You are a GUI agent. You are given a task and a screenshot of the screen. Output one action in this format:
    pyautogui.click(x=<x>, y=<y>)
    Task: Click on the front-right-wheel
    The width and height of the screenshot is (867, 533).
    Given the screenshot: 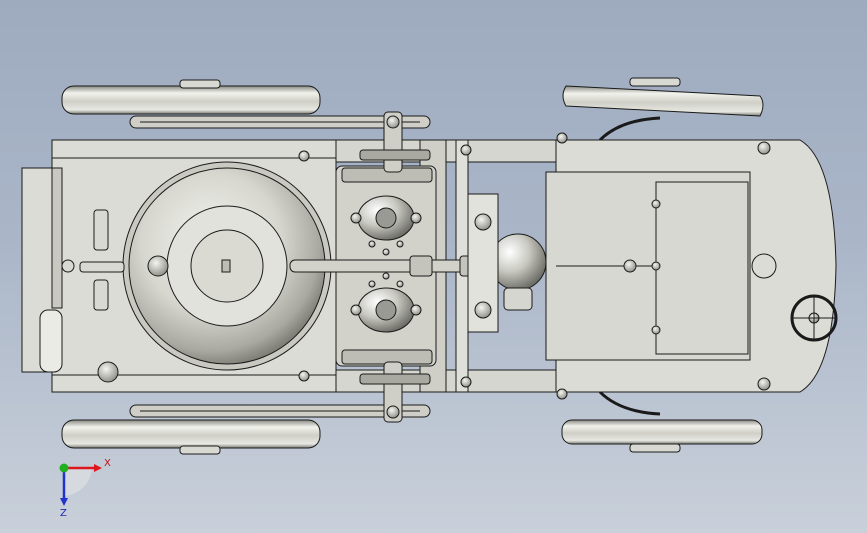 What is the action you would take?
    pyautogui.click(x=662, y=421)
    